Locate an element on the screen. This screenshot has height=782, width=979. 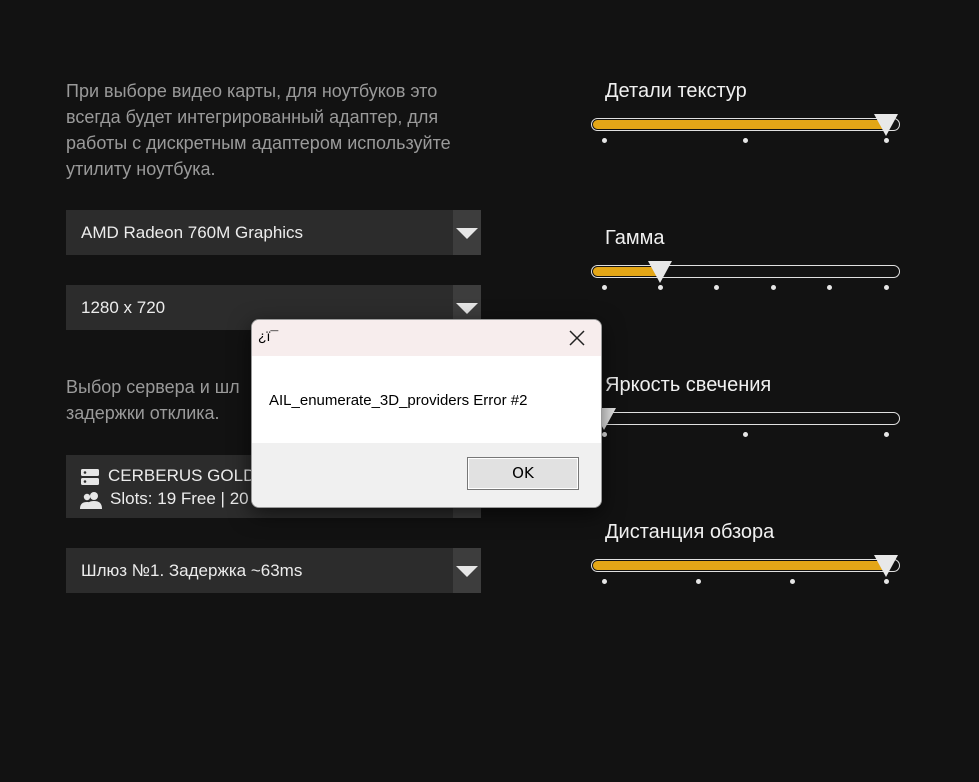
server-name: CERBERUS GOLD8 is located at coordinates (186, 475).